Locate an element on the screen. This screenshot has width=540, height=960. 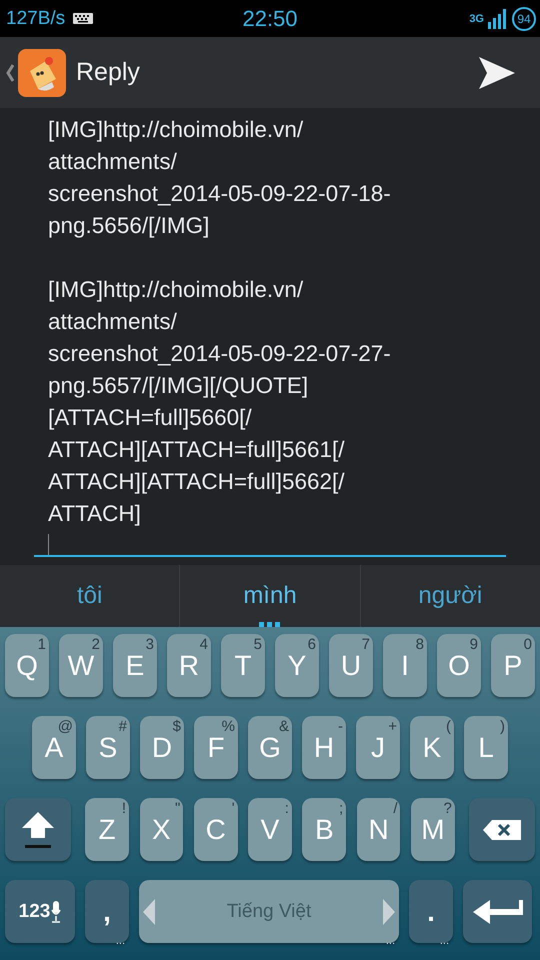
right-arrow-icon is located at coordinates (389, 911).